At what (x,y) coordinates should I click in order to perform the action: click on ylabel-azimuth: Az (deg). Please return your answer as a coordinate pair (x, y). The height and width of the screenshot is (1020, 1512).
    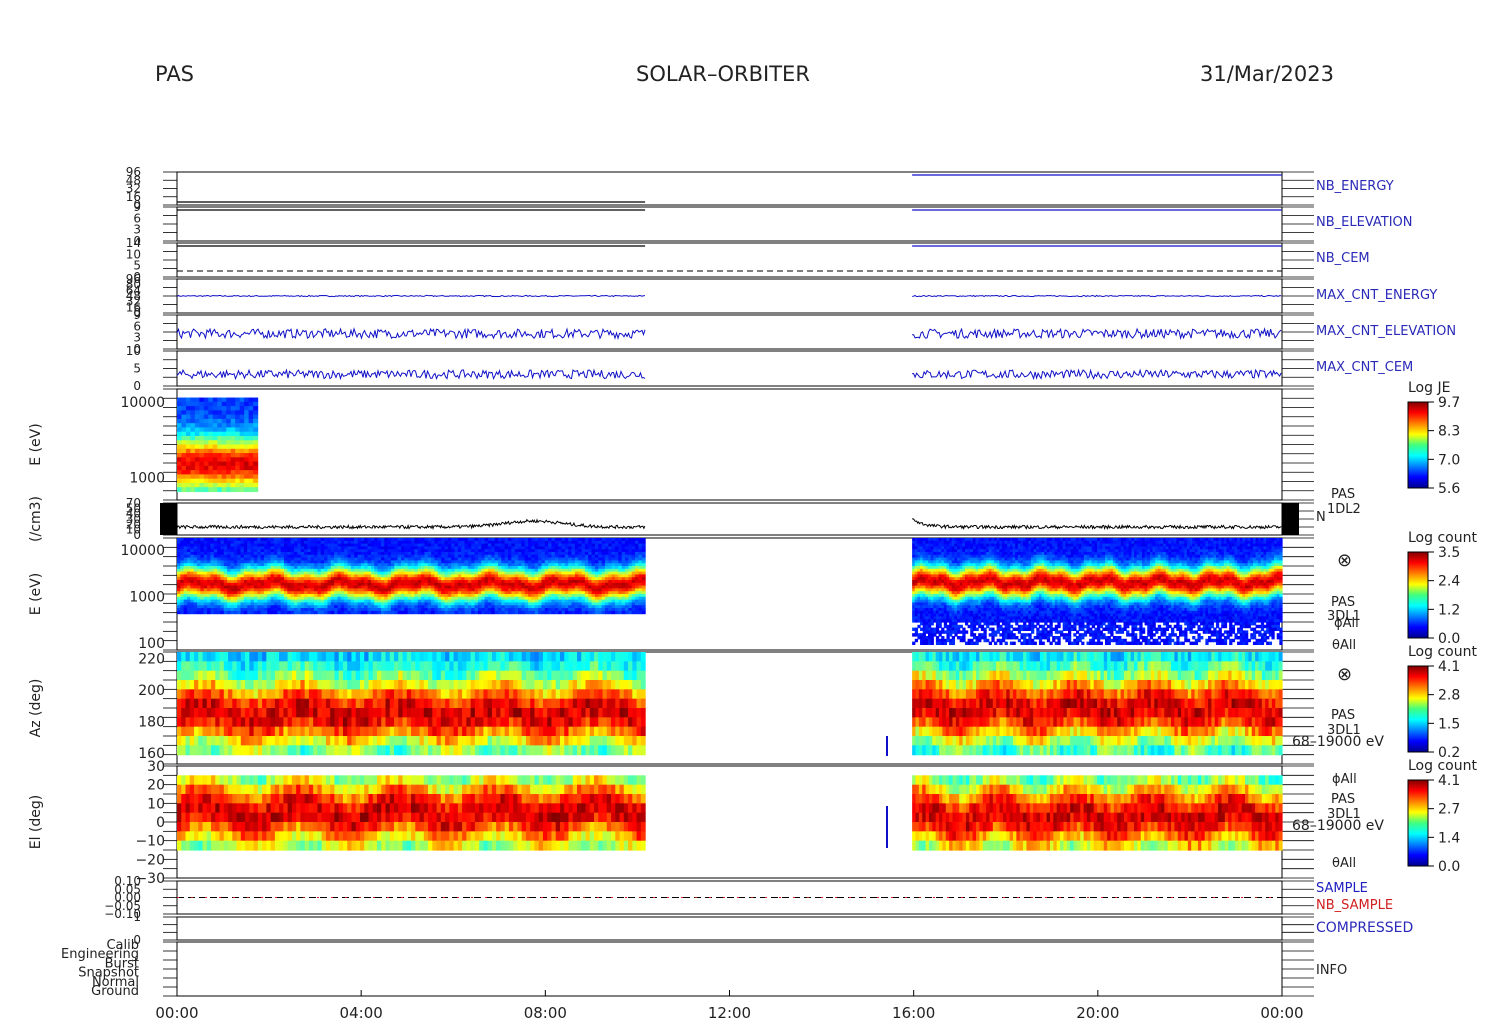
    Looking at the image, I should click on (36, 708).